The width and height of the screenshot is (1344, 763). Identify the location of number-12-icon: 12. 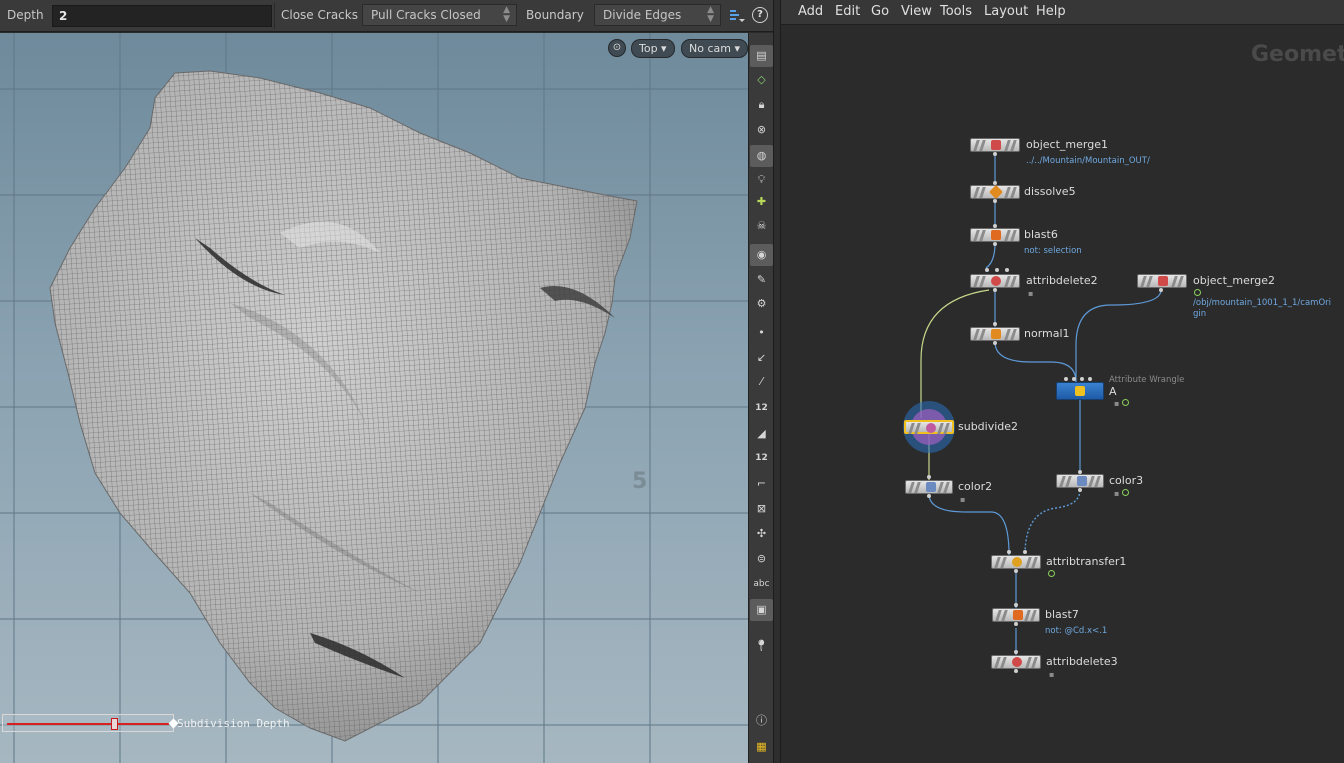
(761, 408).